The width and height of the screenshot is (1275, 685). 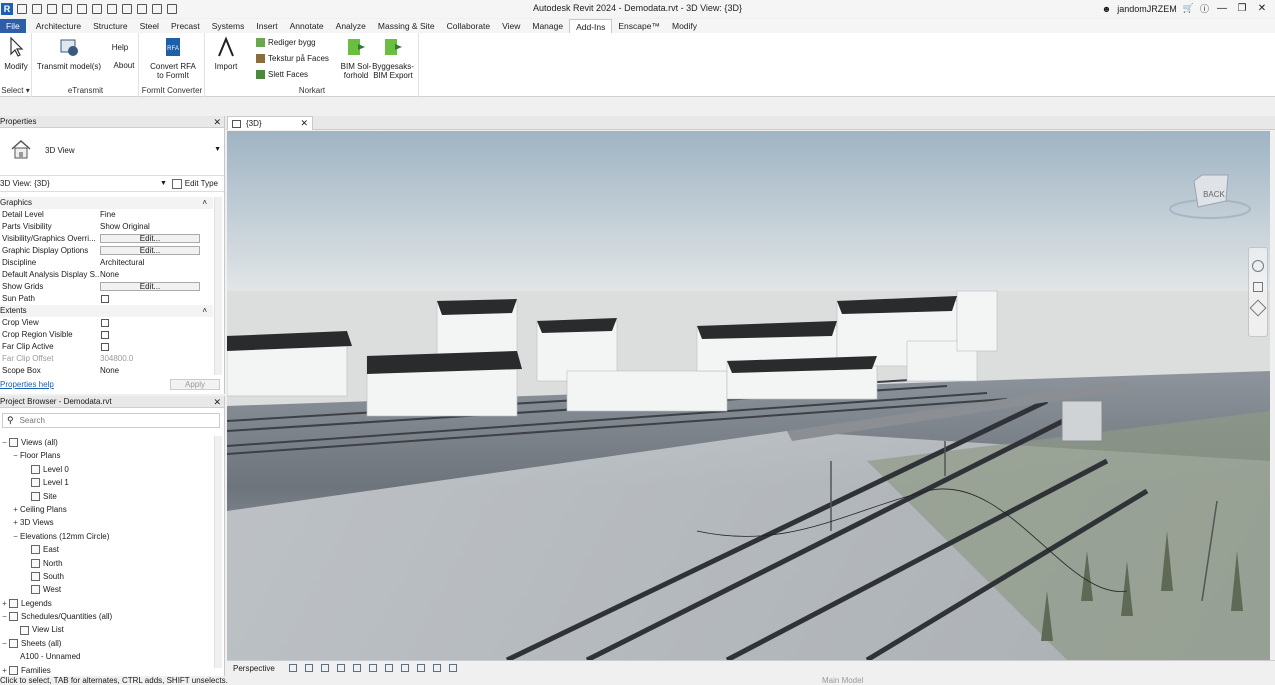 What do you see at coordinates (106, 509) in the screenshot?
I see `tree-node: + Ceiling Plans` at bounding box center [106, 509].